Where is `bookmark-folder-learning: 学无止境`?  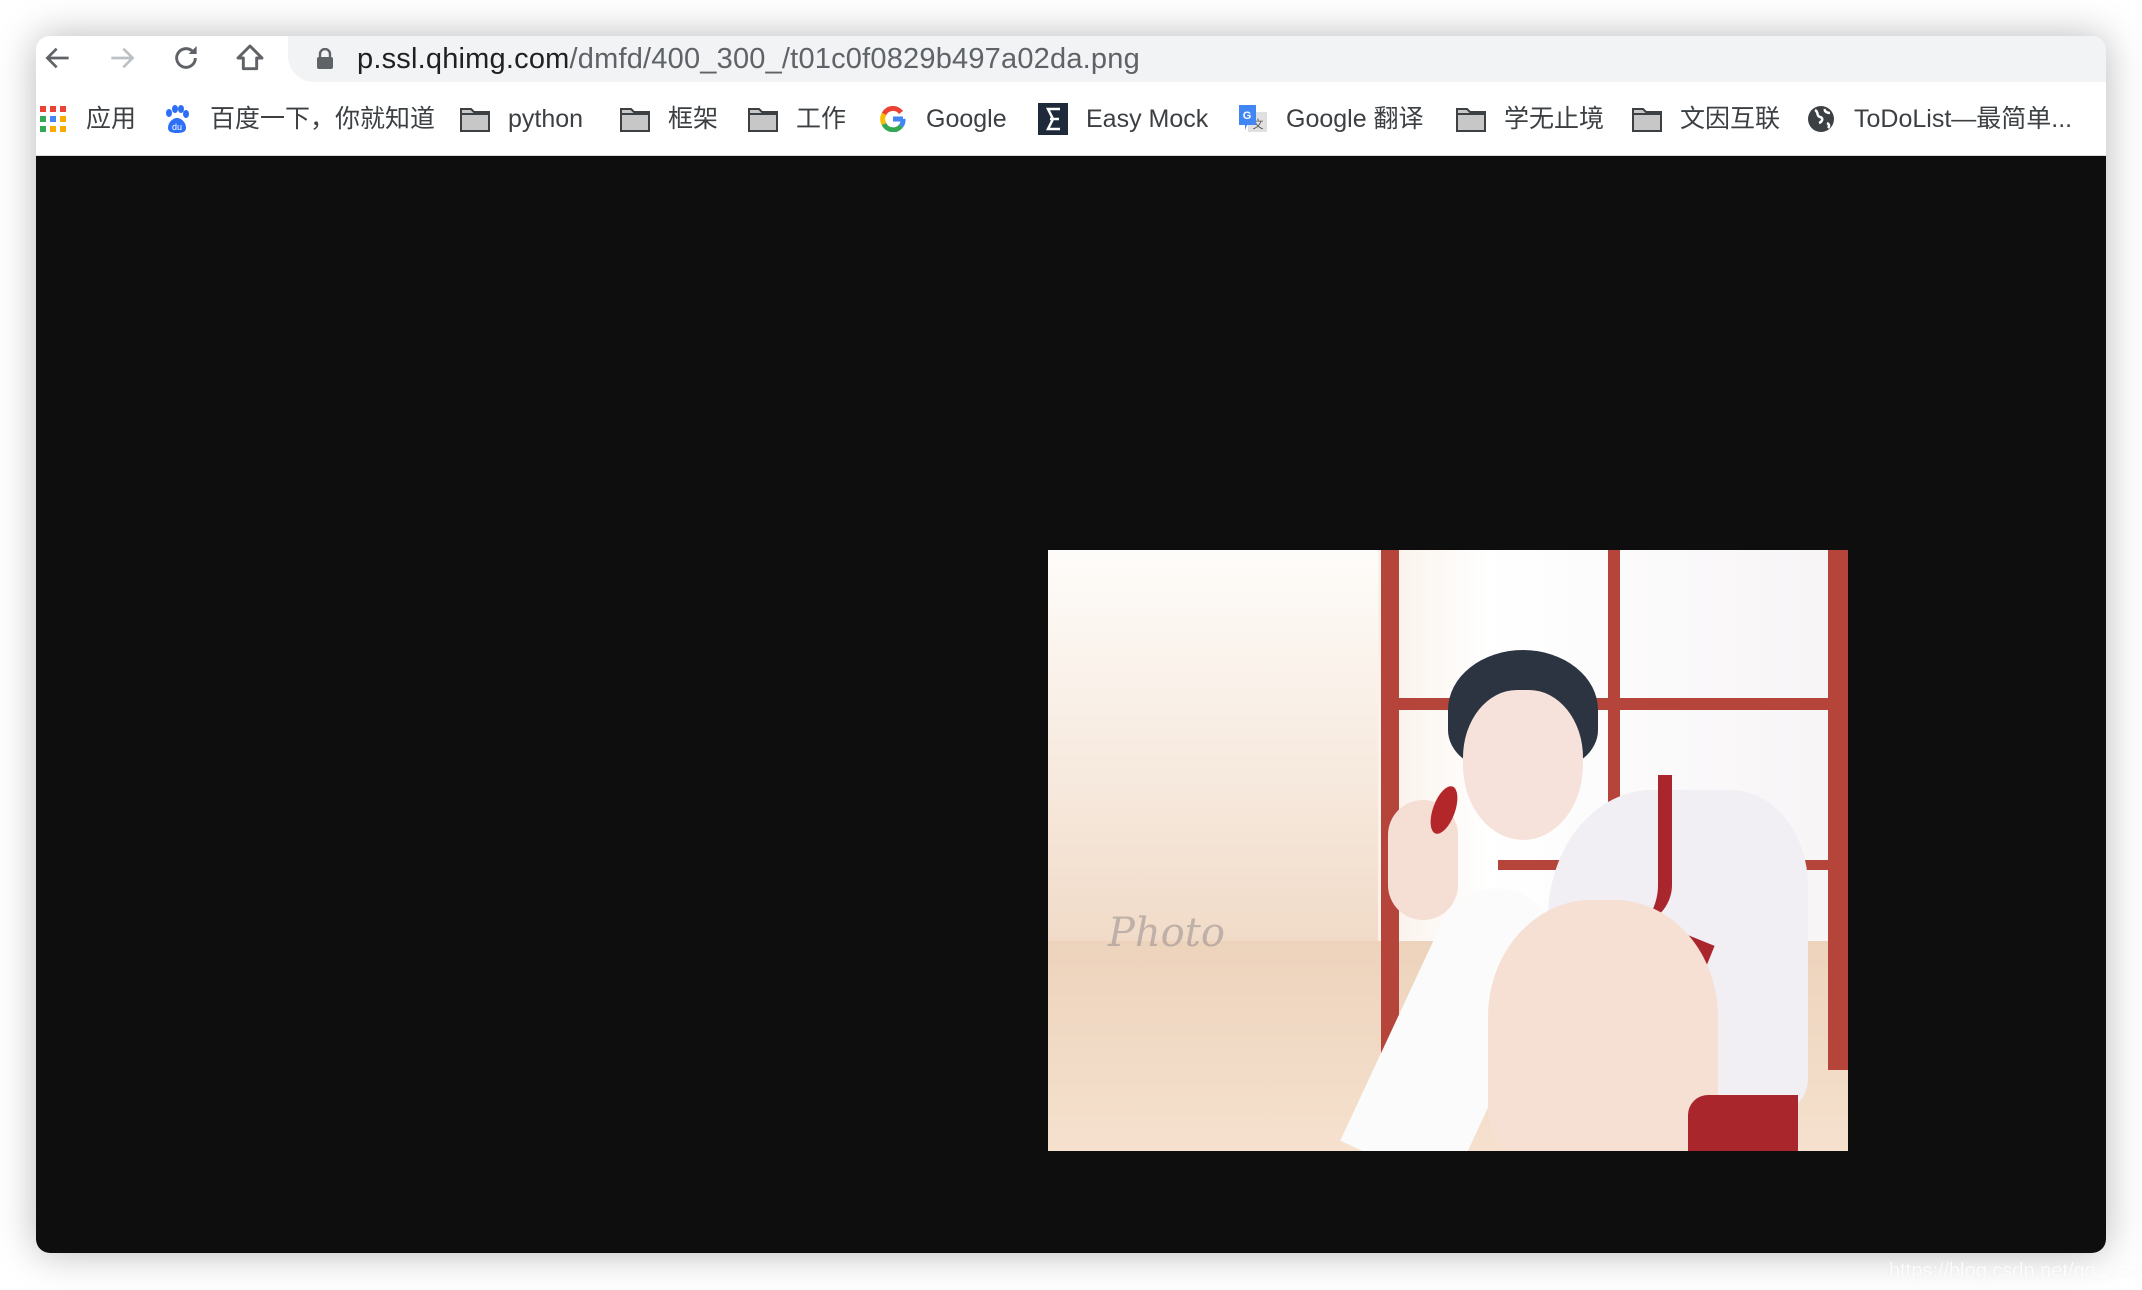 bookmark-folder-learning: 学无止境 is located at coordinates (1530, 119).